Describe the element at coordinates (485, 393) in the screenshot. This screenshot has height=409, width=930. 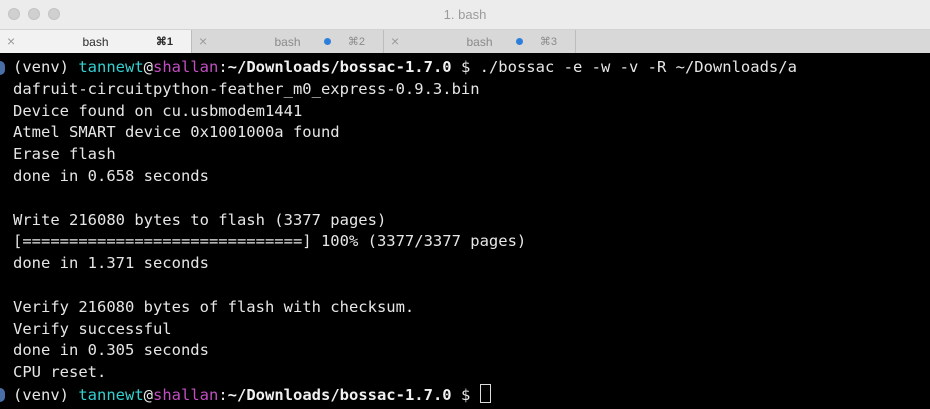
I see `text-cursor` at that location.